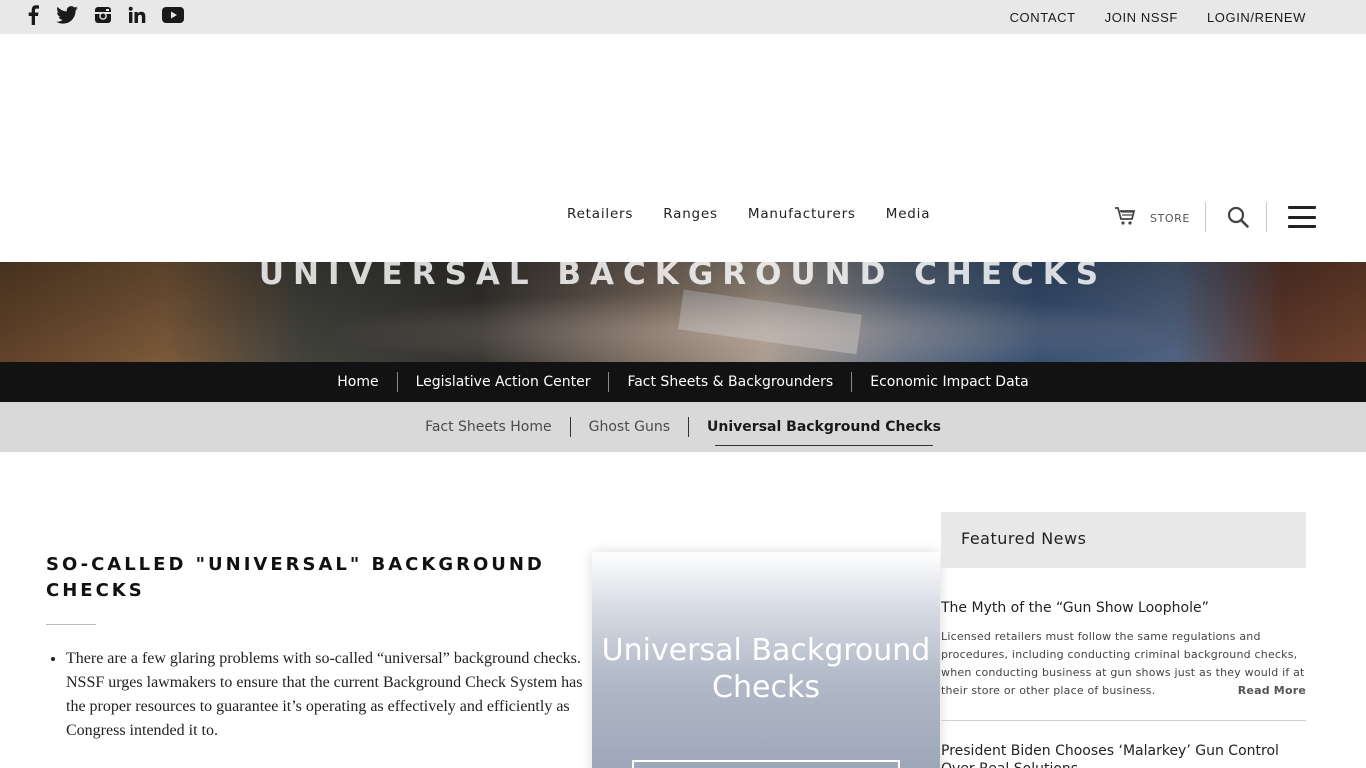  Describe the element at coordinates (113, 15) in the screenshot. I see `social-links` at that location.